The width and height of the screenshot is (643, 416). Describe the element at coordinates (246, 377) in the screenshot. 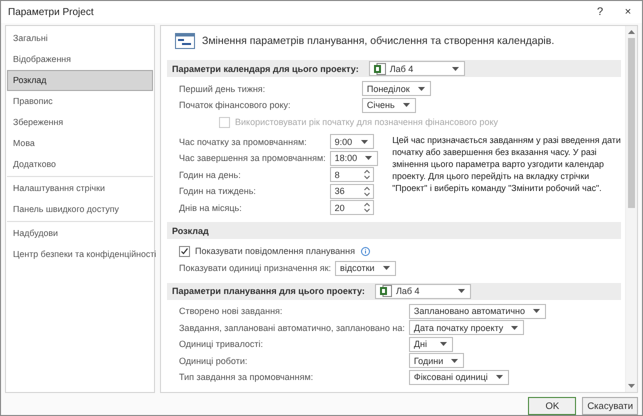

I see `field-label: Тип завдання за промовчанням:` at that location.